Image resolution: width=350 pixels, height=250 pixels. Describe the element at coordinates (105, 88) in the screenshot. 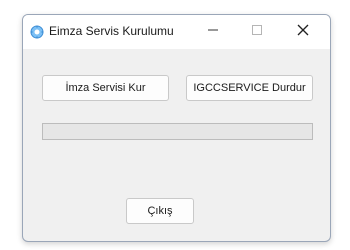

I see `install-service-button: İmza Servisi Kur` at that location.